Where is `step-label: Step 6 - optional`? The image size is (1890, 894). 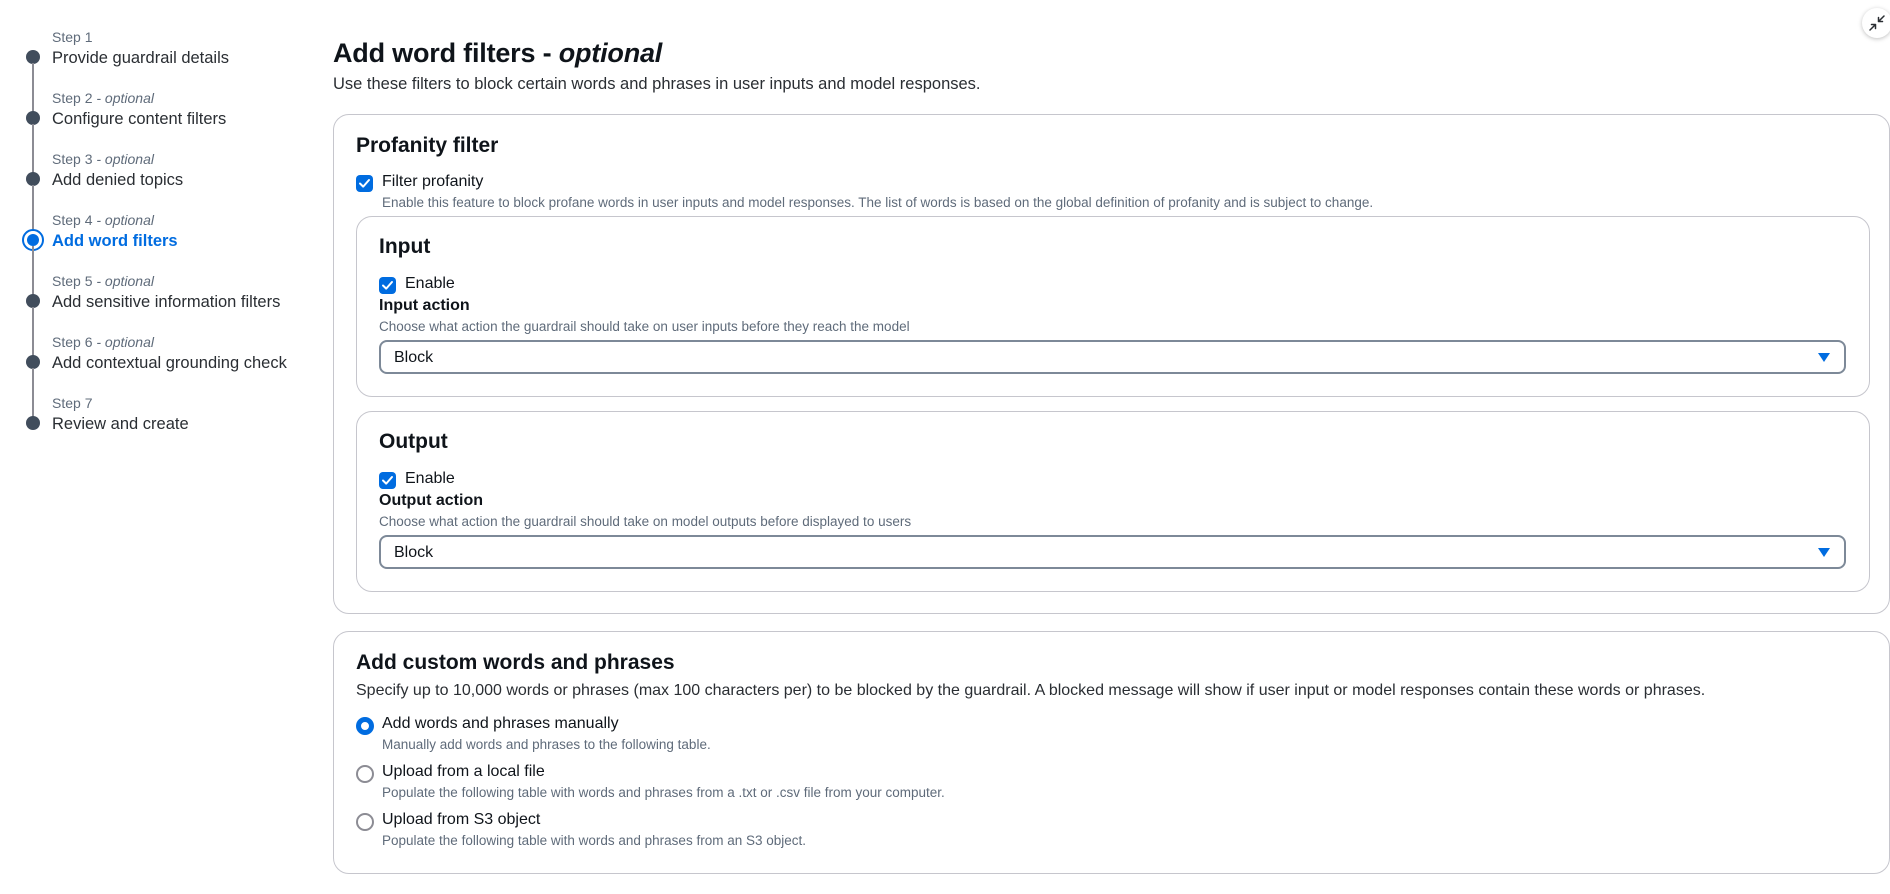 step-label: Step 6 - optional is located at coordinates (103, 342).